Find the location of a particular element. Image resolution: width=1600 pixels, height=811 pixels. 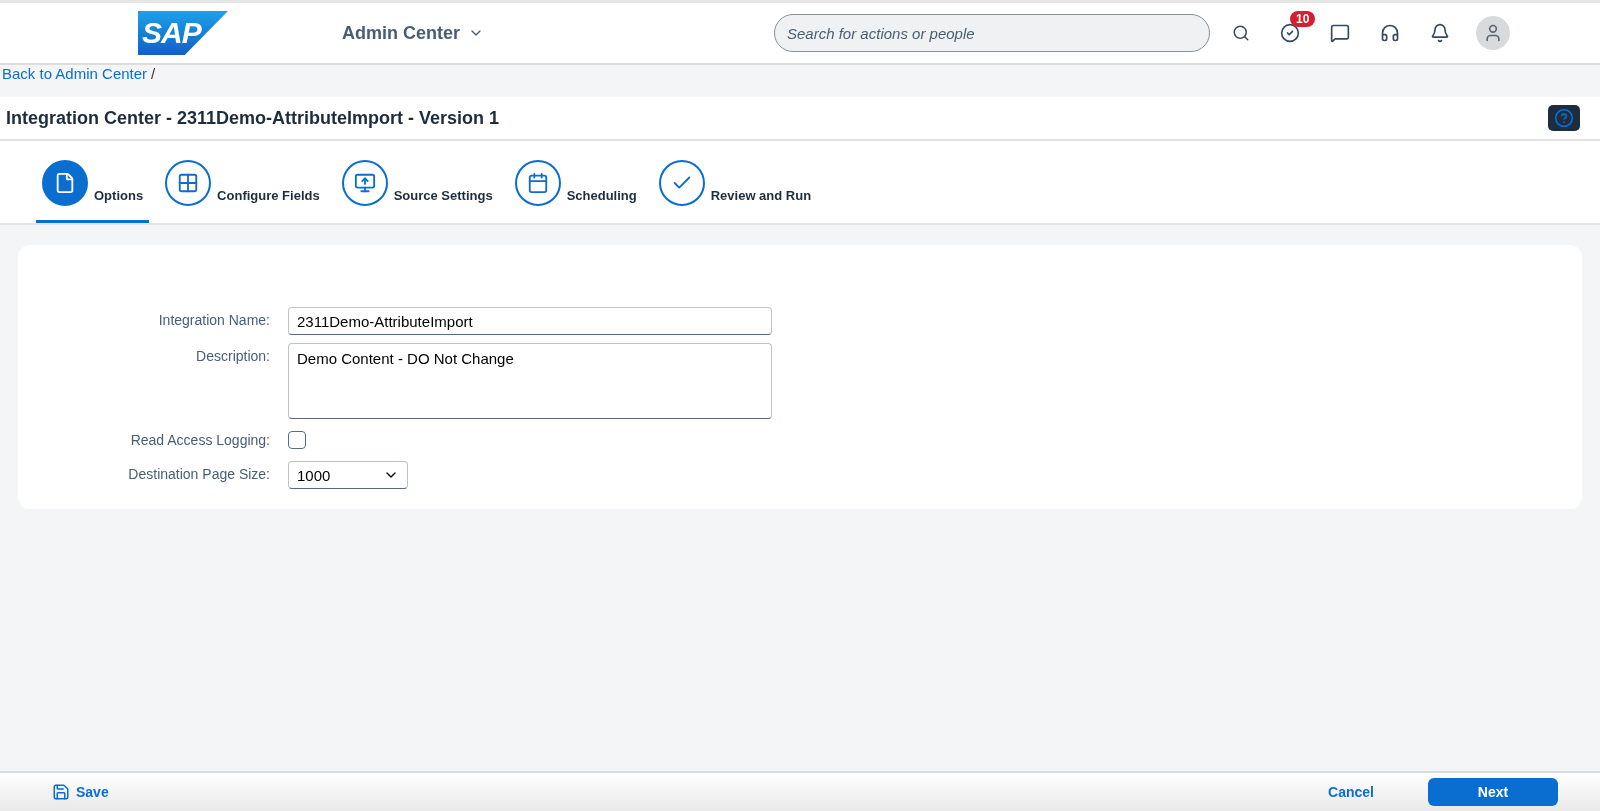

logo: SAP is located at coordinates (183, 33).